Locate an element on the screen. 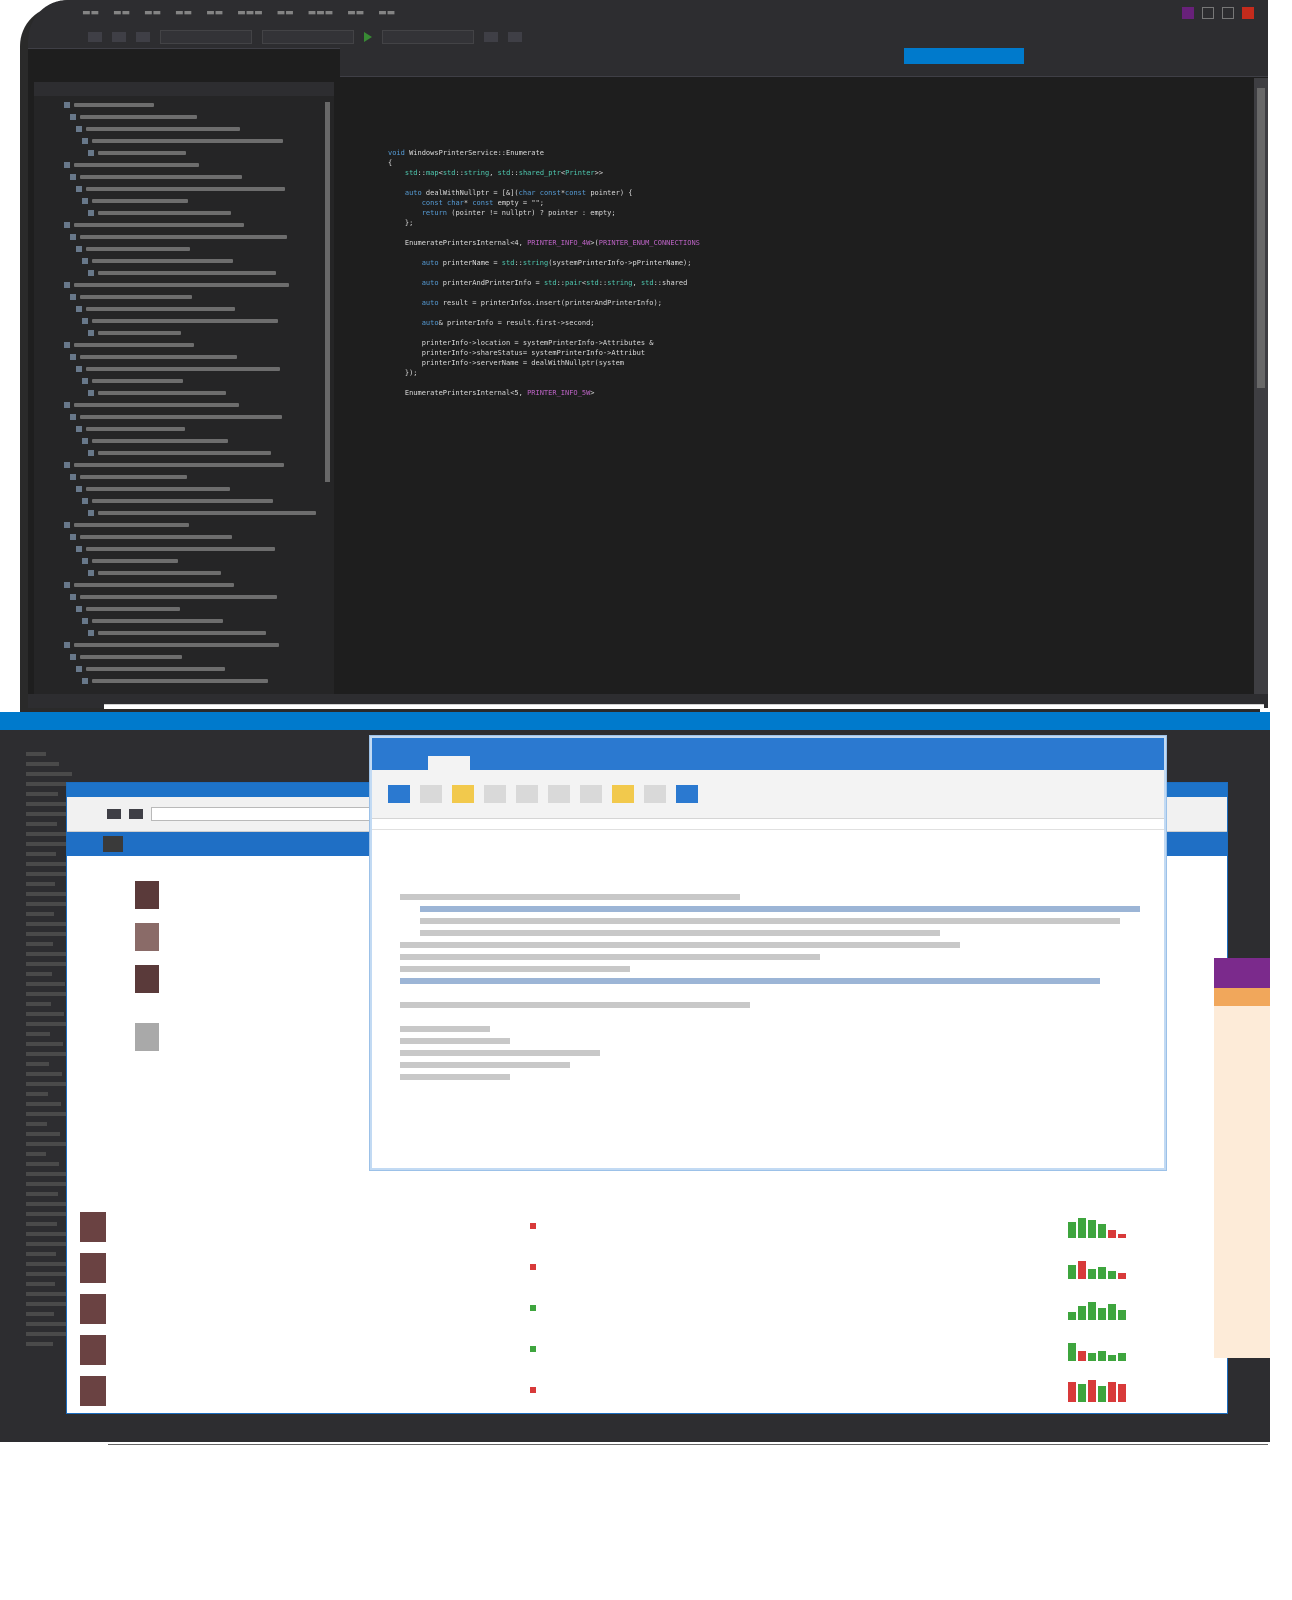 The image size is (1292, 1600). maximize-icon is located at coordinates (1228, 13).